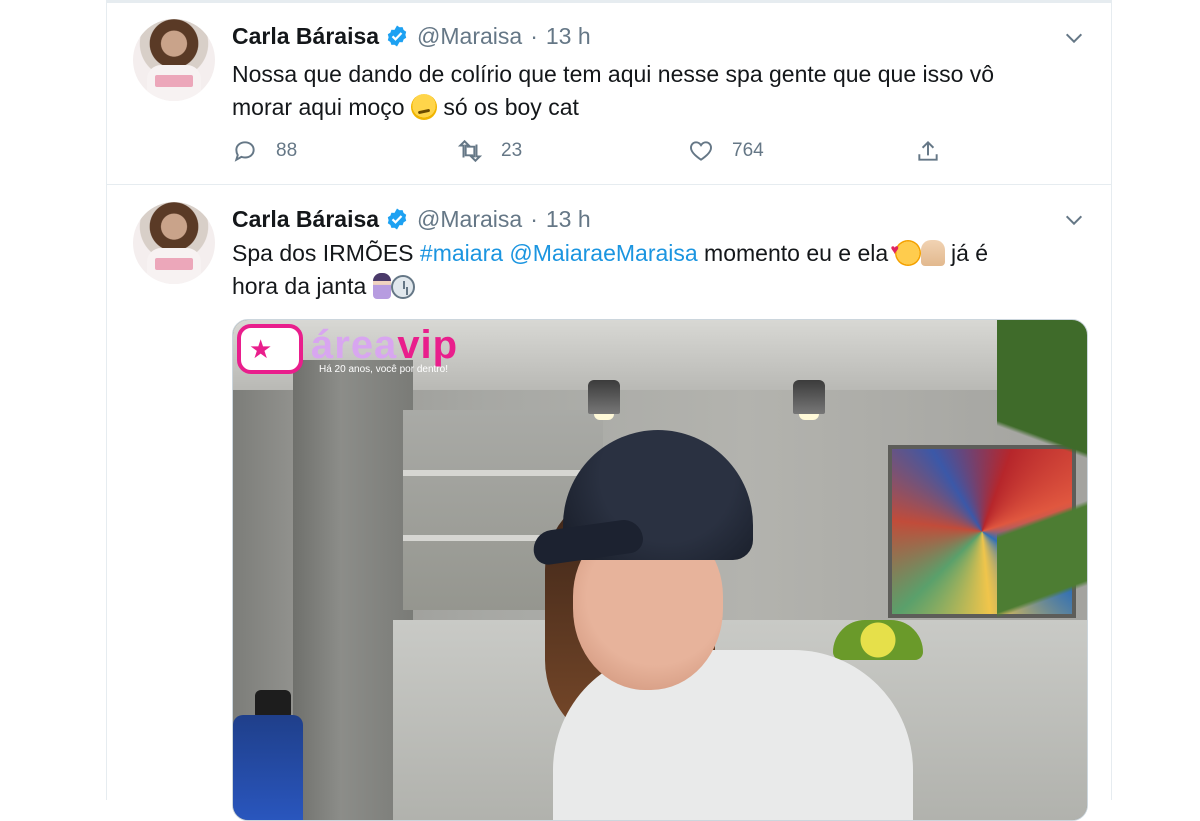 This screenshot has height=821, width=1200. Describe the element at coordinates (299, 286) in the screenshot. I see `tweet-text-part: hora da janta` at that location.